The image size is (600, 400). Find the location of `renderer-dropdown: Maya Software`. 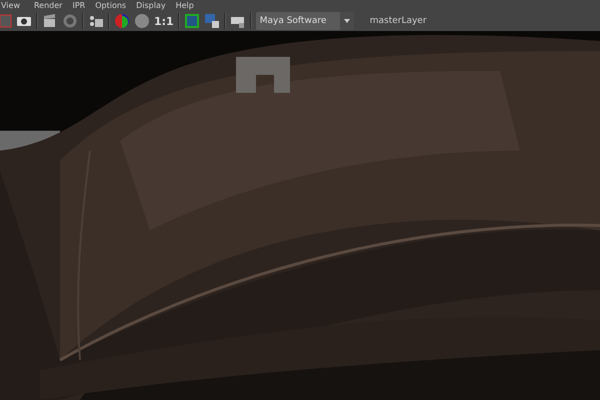

renderer-dropdown: Maya Software is located at coordinates (305, 21).